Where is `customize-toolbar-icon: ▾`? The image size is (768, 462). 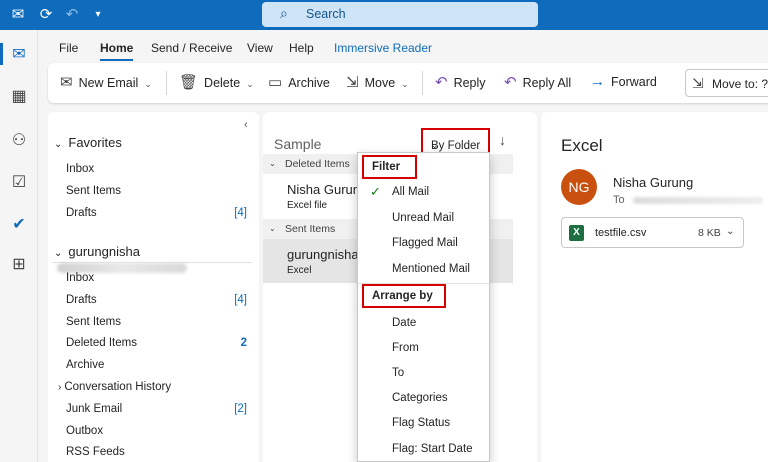
customize-toolbar-icon: ▾ is located at coordinates (98, 15).